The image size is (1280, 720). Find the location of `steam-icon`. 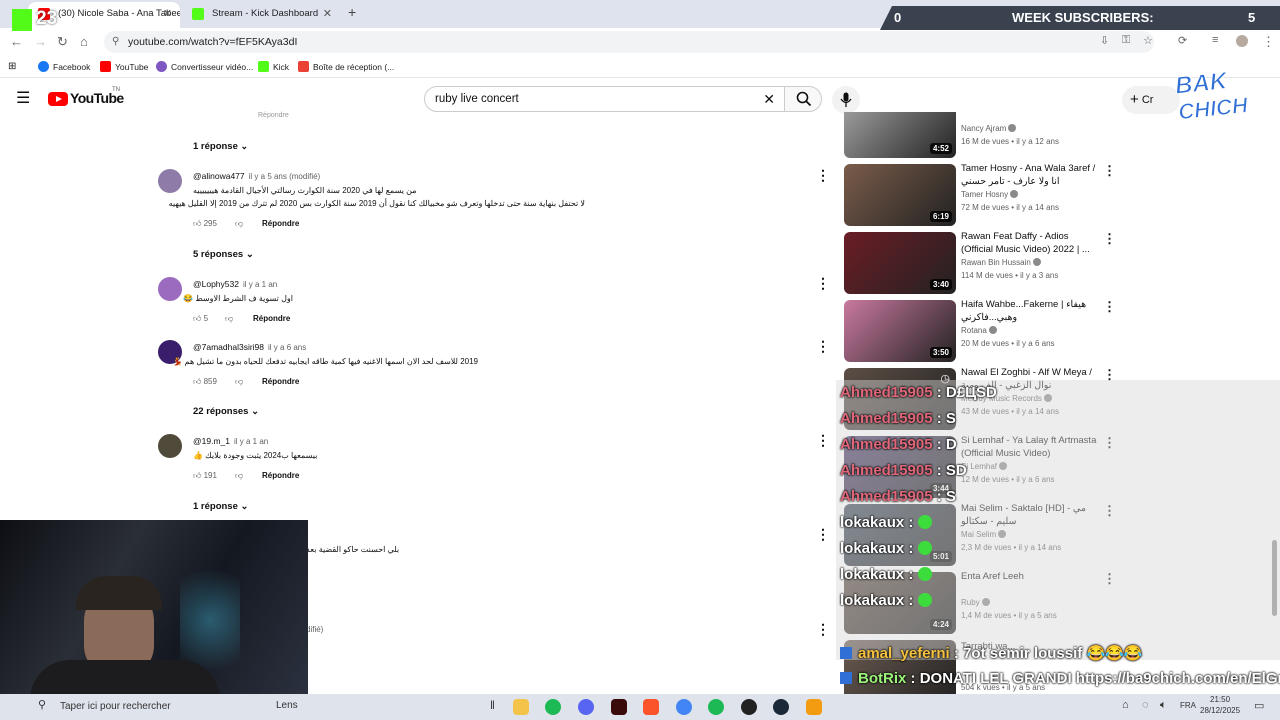

steam-icon is located at coordinates (781, 707).